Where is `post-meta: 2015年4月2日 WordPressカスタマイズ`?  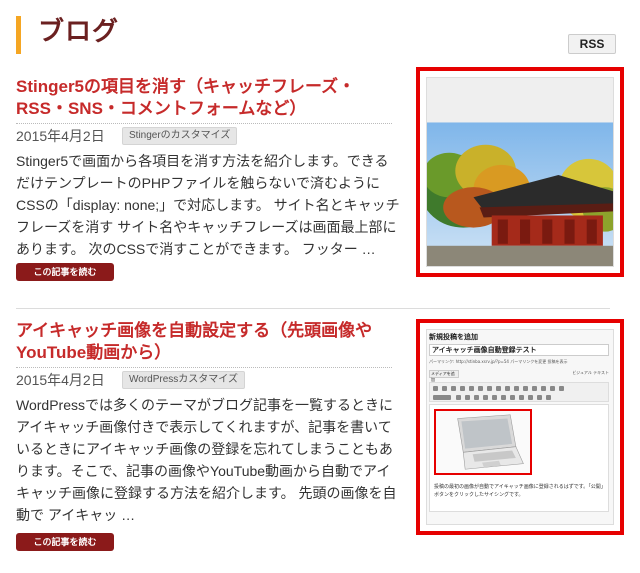 post-meta: 2015年4月2日 WordPressカスタマイズ is located at coordinates (206, 380).